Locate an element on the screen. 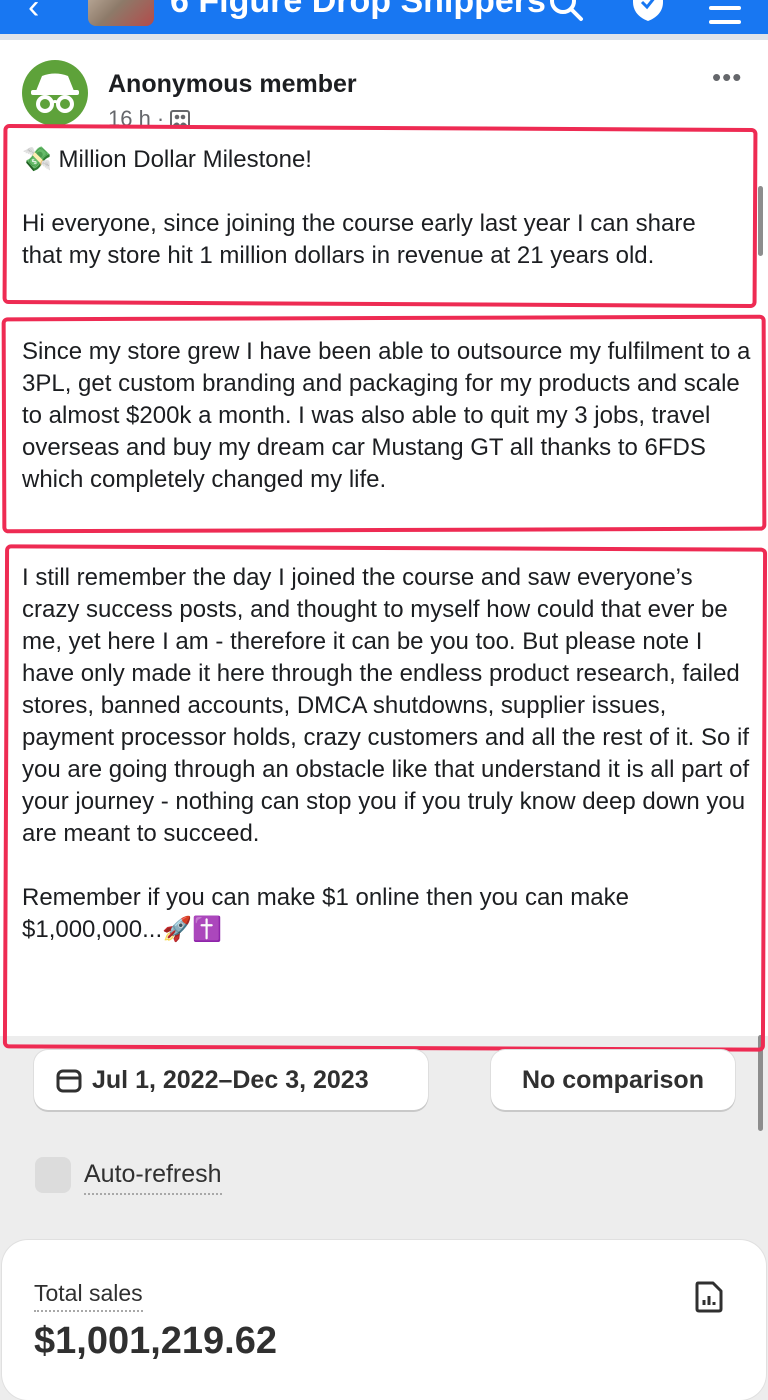  auto-refresh-checkbox is located at coordinates (53, 1175).